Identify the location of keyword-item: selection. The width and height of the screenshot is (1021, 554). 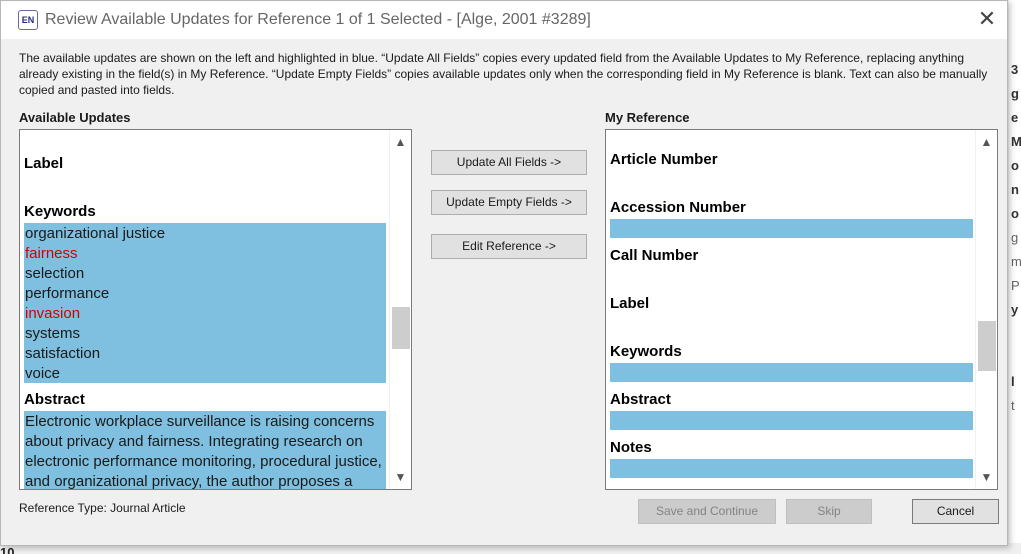
(55, 273).